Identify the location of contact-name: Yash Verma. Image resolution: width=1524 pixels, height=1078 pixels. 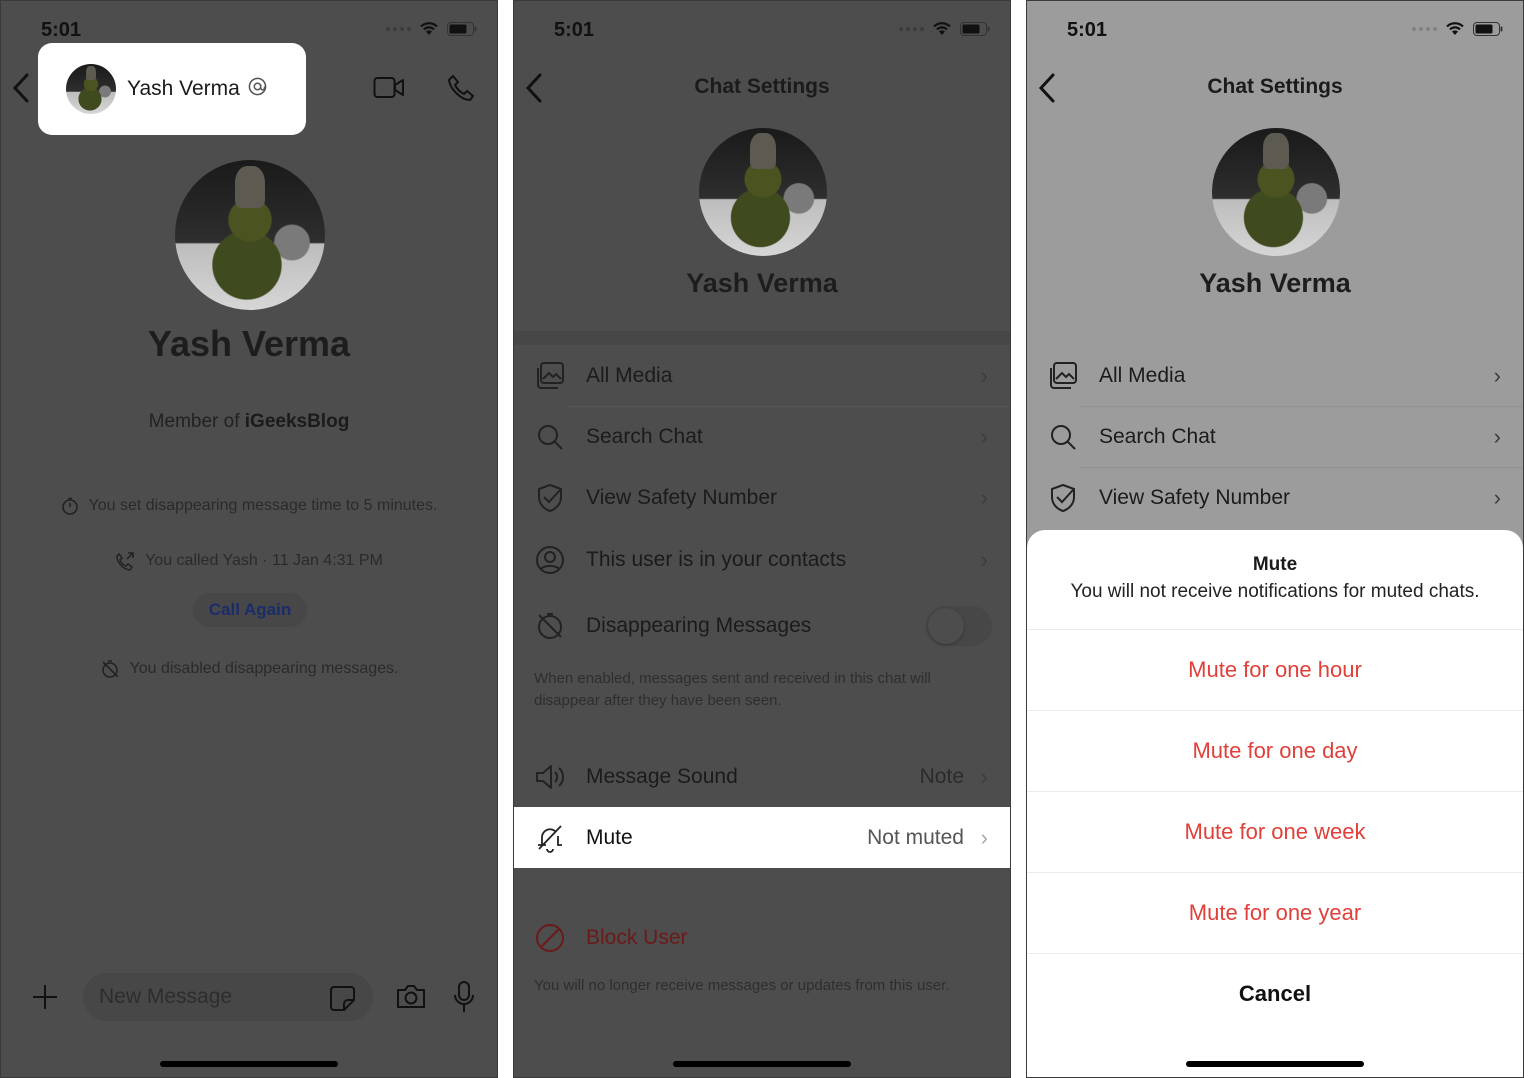
(183, 88).